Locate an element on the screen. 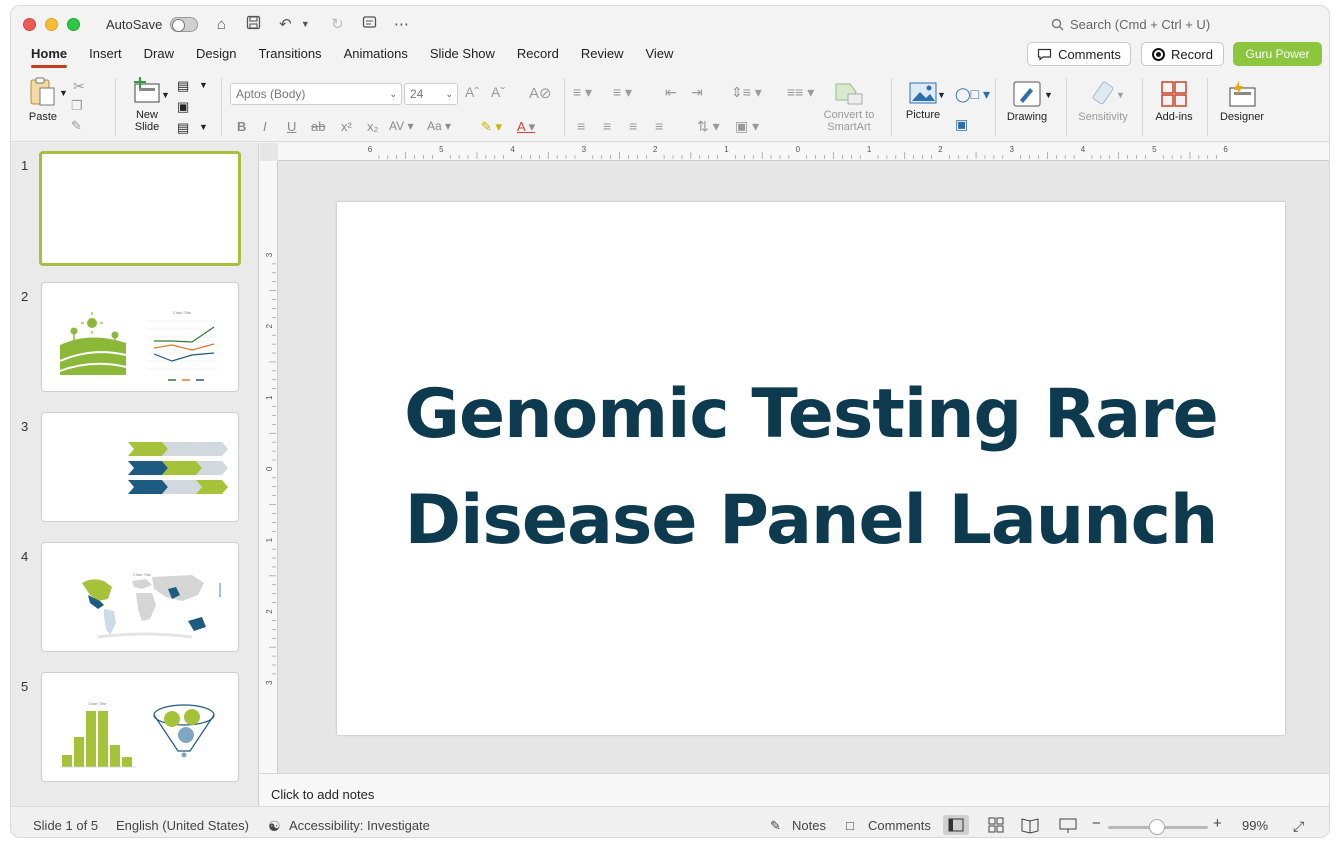 Image resolution: width=1337 pixels, height=843 pixels. italic-icon: I is located at coordinates (265, 126).